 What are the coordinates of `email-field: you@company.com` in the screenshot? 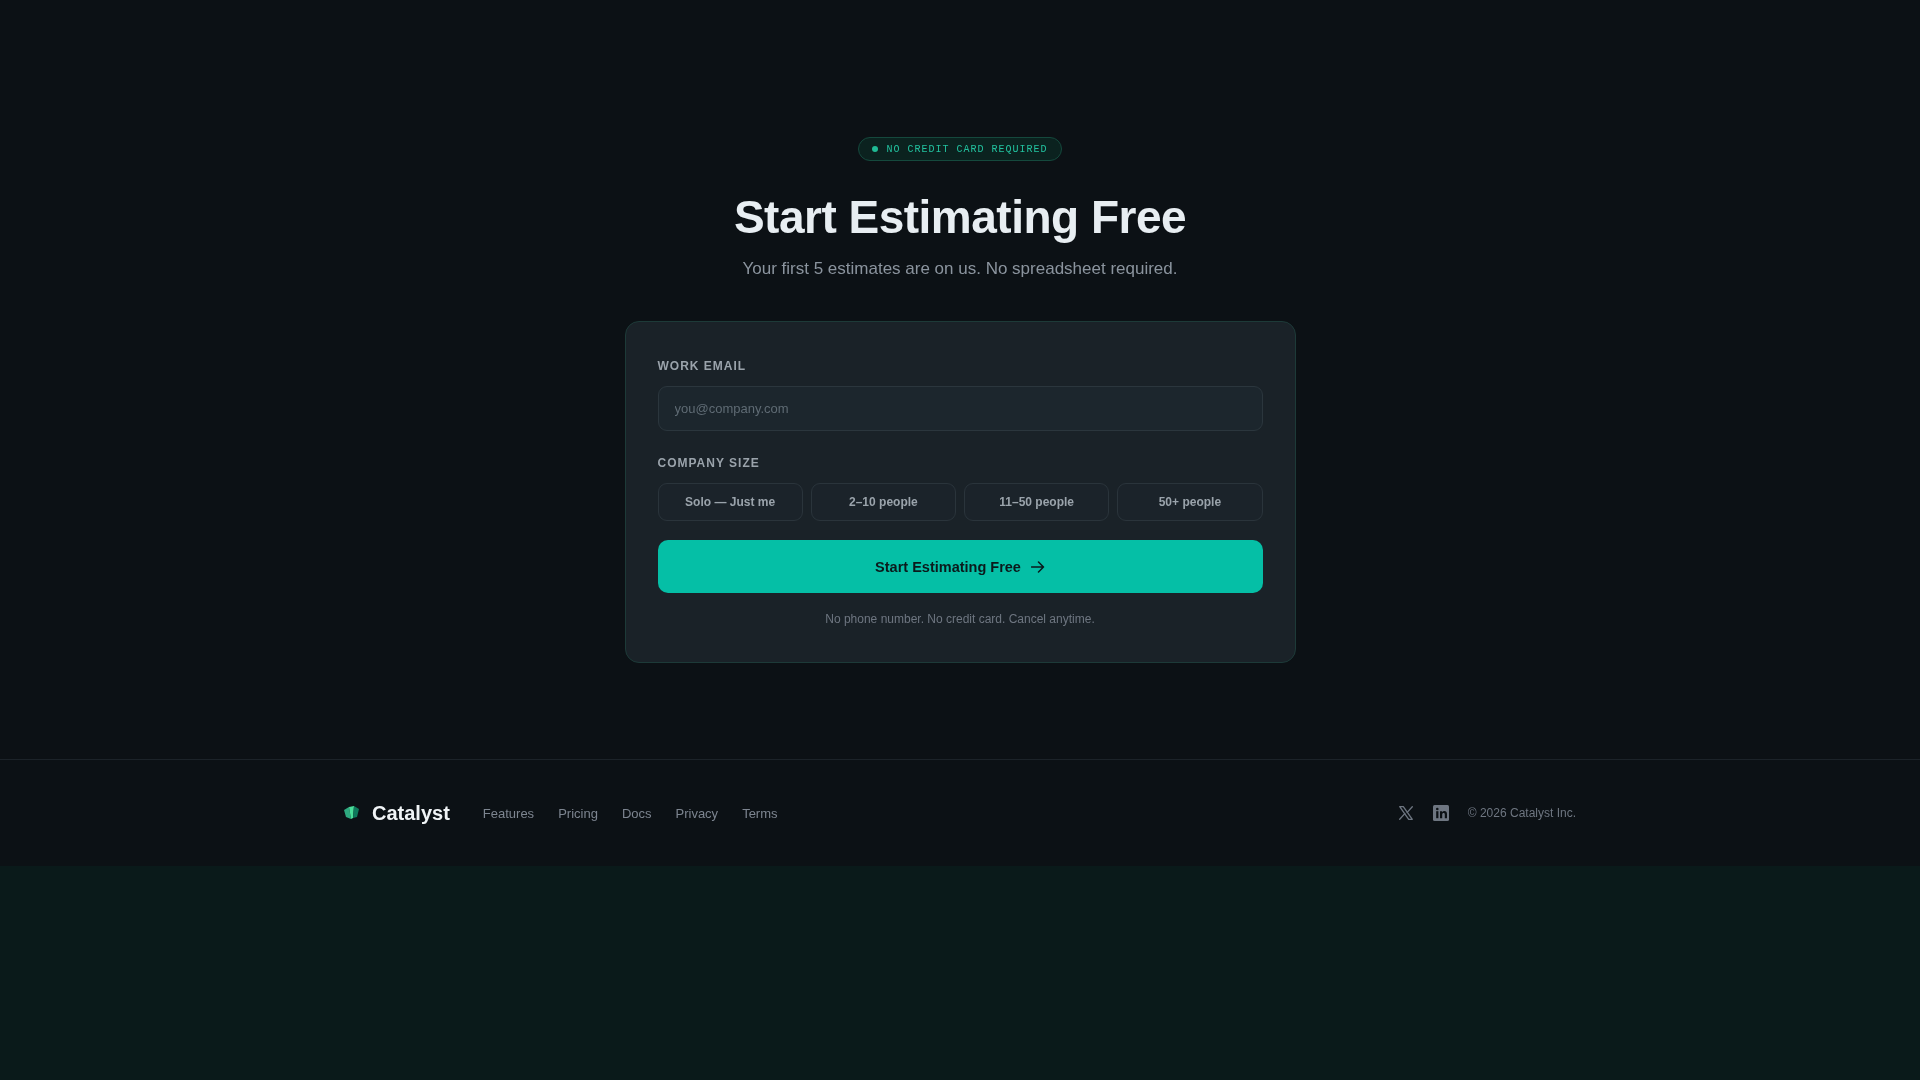 It's located at (960, 409).